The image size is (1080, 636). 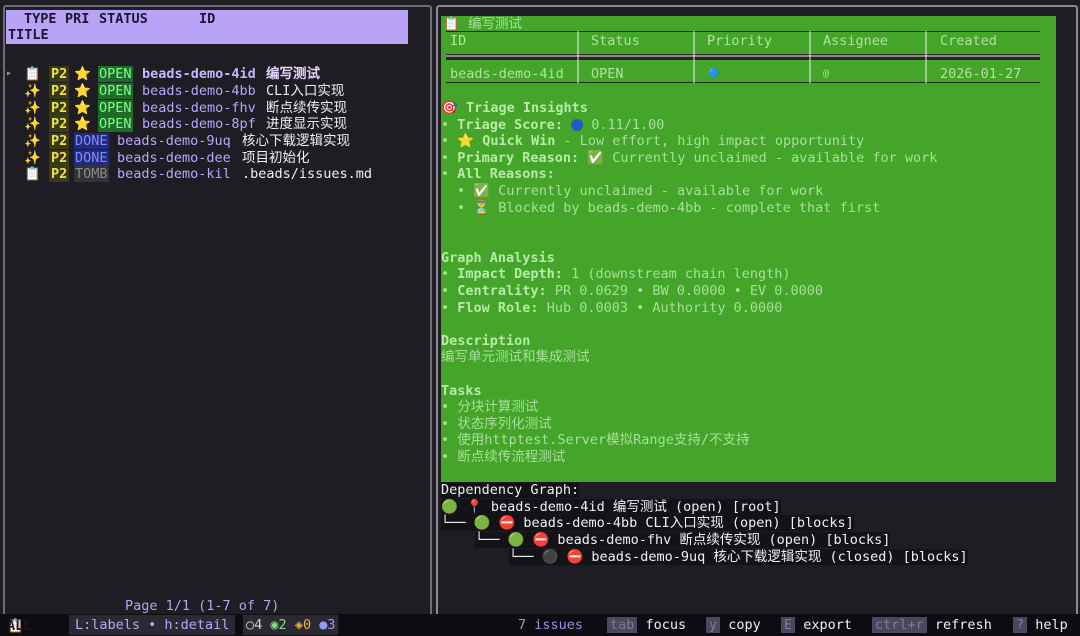 I want to click on table-header-cell: Created, so click(x=968, y=41).